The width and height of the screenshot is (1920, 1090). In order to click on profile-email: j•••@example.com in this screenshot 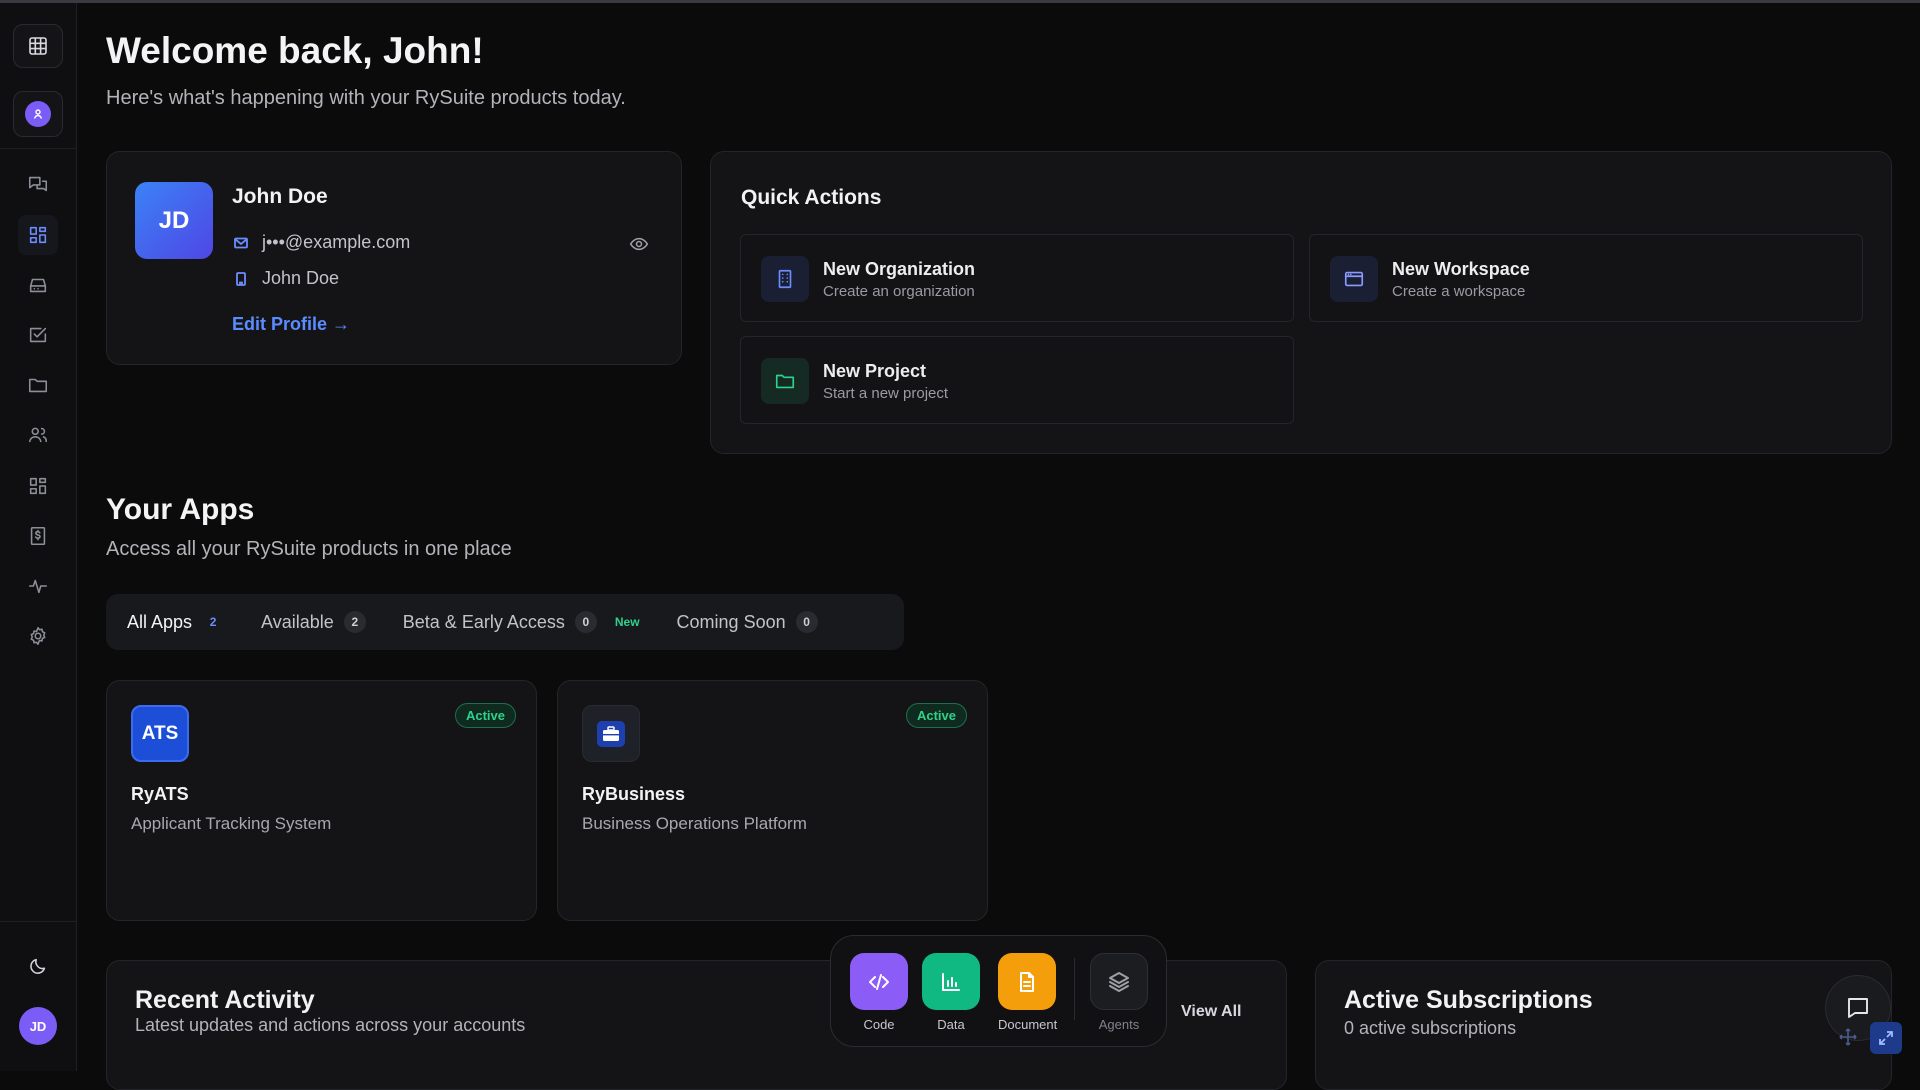, I will do `click(336, 242)`.